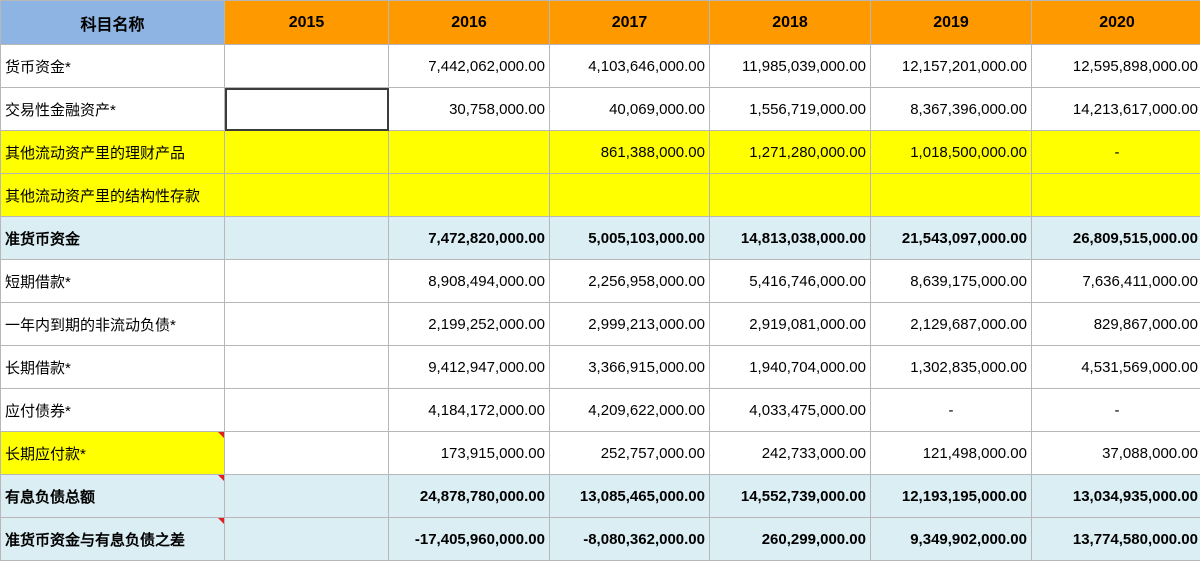 Image resolution: width=1200 pixels, height=564 pixels. I want to click on cell-2018: 1,940,704,000.00, so click(790, 367).